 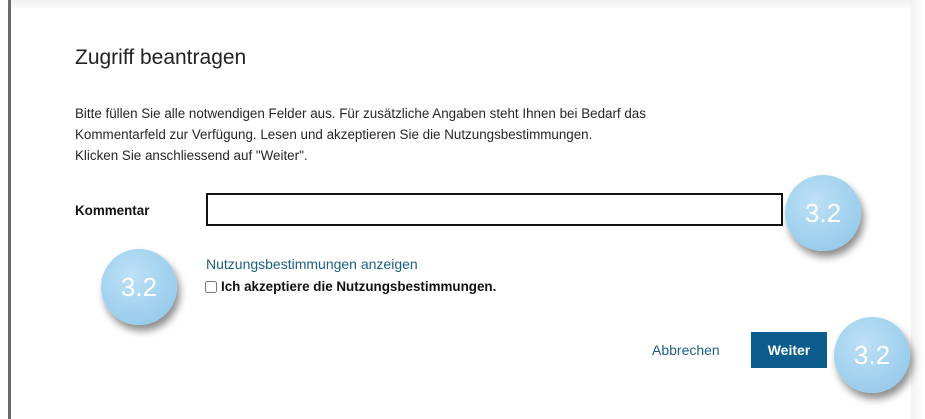 What do you see at coordinates (494, 209) in the screenshot?
I see `comment-input` at bounding box center [494, 209].